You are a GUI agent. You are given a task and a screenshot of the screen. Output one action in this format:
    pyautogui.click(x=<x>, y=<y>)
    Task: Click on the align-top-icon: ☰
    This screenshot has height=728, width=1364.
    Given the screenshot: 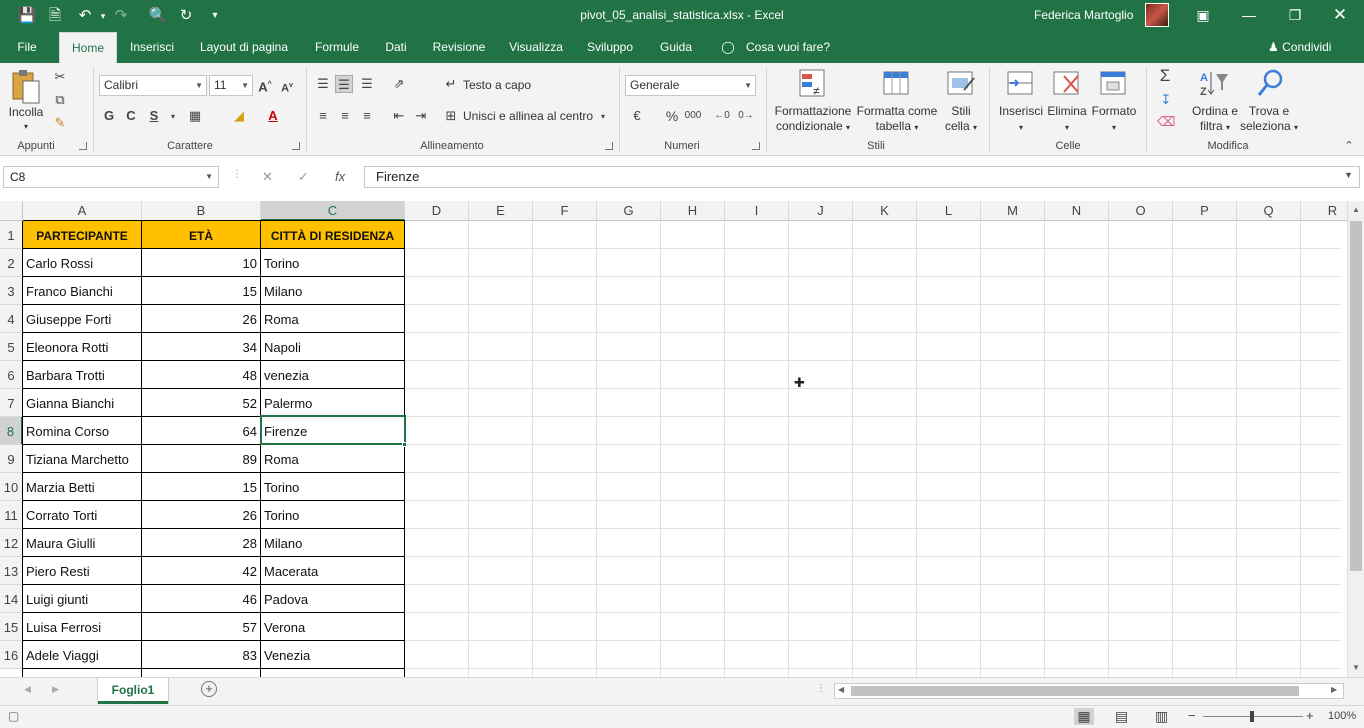 What is the action you would take?
    pyautogui.click(x=323, y=84)
    